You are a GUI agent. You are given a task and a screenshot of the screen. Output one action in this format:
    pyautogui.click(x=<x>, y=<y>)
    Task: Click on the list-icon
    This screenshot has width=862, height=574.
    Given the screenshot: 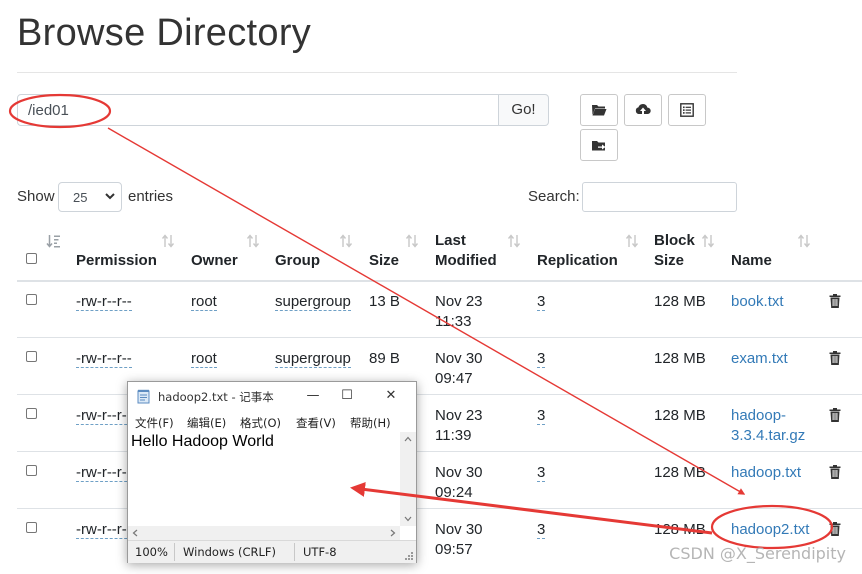 What is the action you would take?
    pyautogui.click(x=687, y=110)
    